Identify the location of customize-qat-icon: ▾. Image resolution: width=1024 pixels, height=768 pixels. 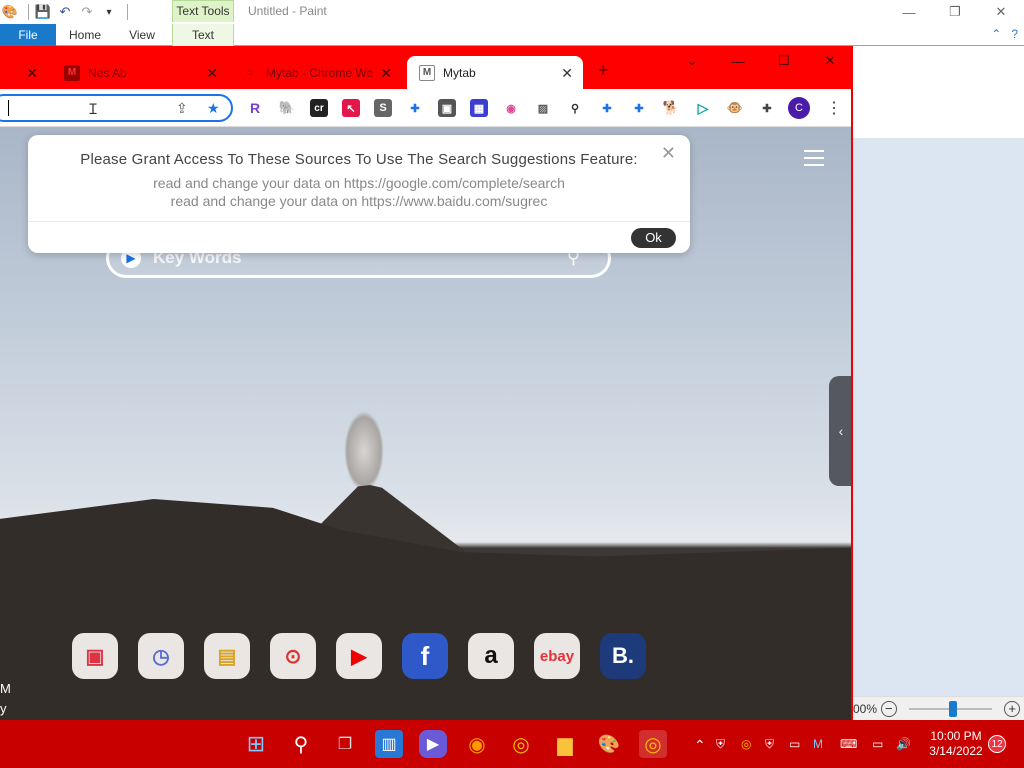
(109, 12).